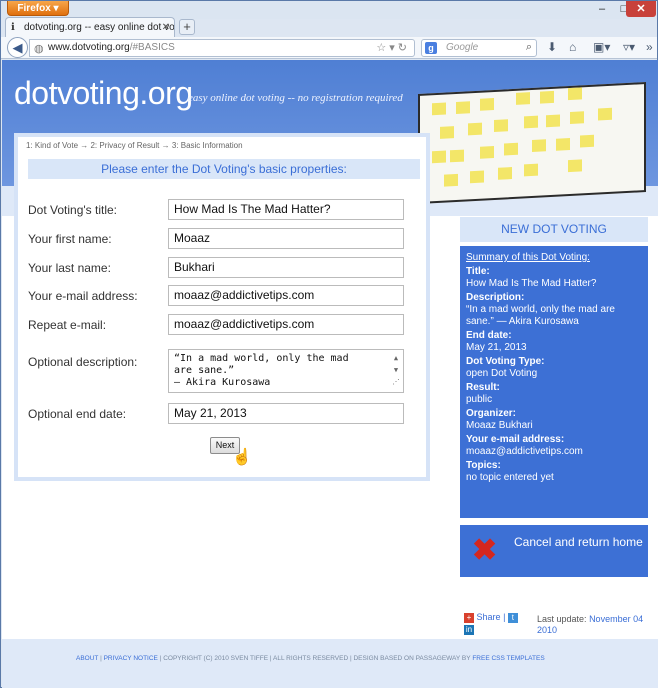  I want to click on firefox-menu-button: Firefox ▾, so click(38, 8).